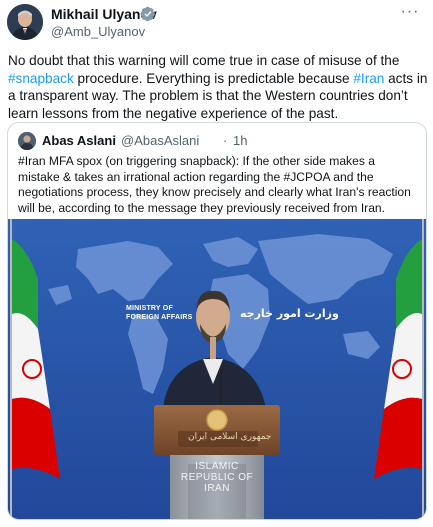 Image resolution: width=433 pixels, height=527 pixels. I want to click on podium-line-2: REPUBLIC OF, so click(217, 477).